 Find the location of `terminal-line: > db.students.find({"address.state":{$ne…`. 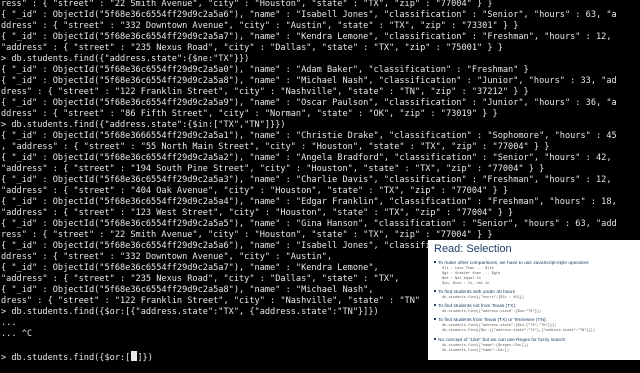

terminal-line: > db.students.find({"address.state":{$ne… is located at coordinates (125, 59).